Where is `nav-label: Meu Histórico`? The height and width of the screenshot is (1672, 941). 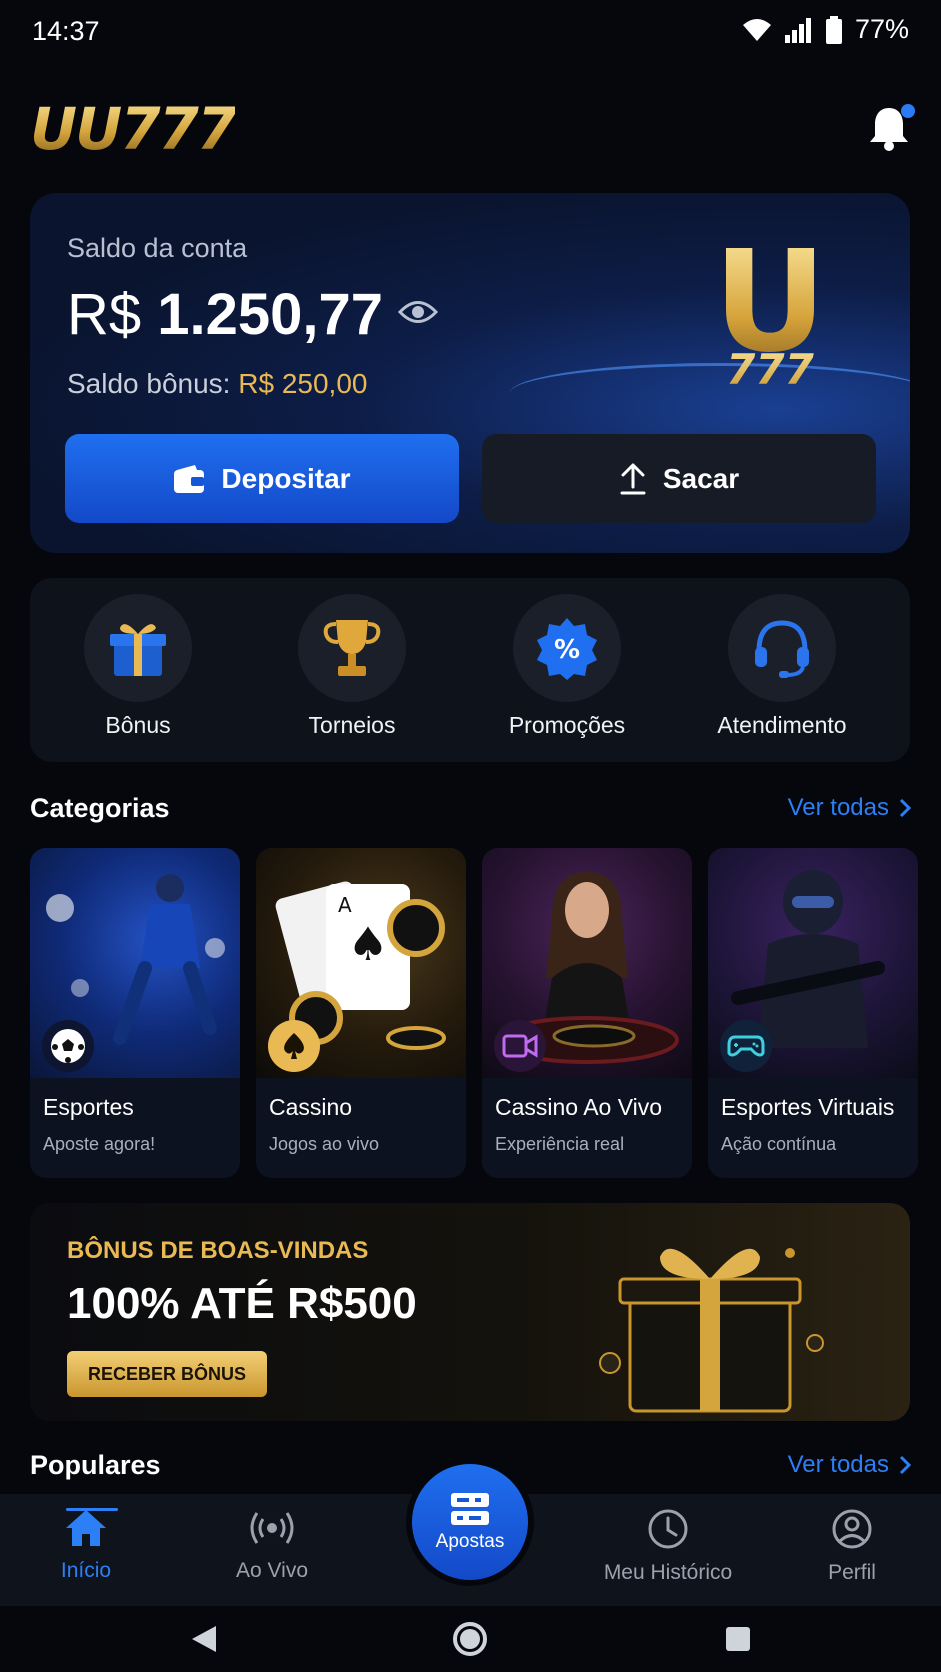 nav-label: Meu Histórico is located at coordinates (668, 1572).